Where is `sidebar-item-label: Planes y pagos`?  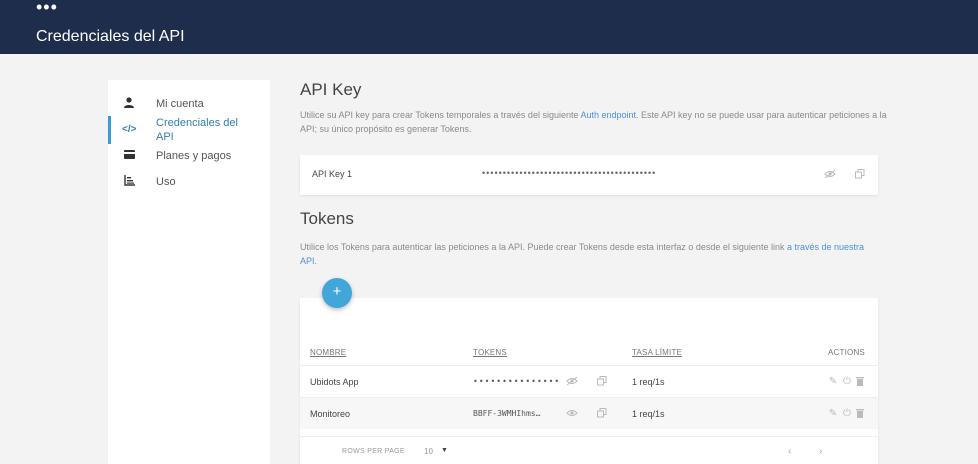
sidebar-item-label: Planes y pagos is located at coordinates (194, 156).